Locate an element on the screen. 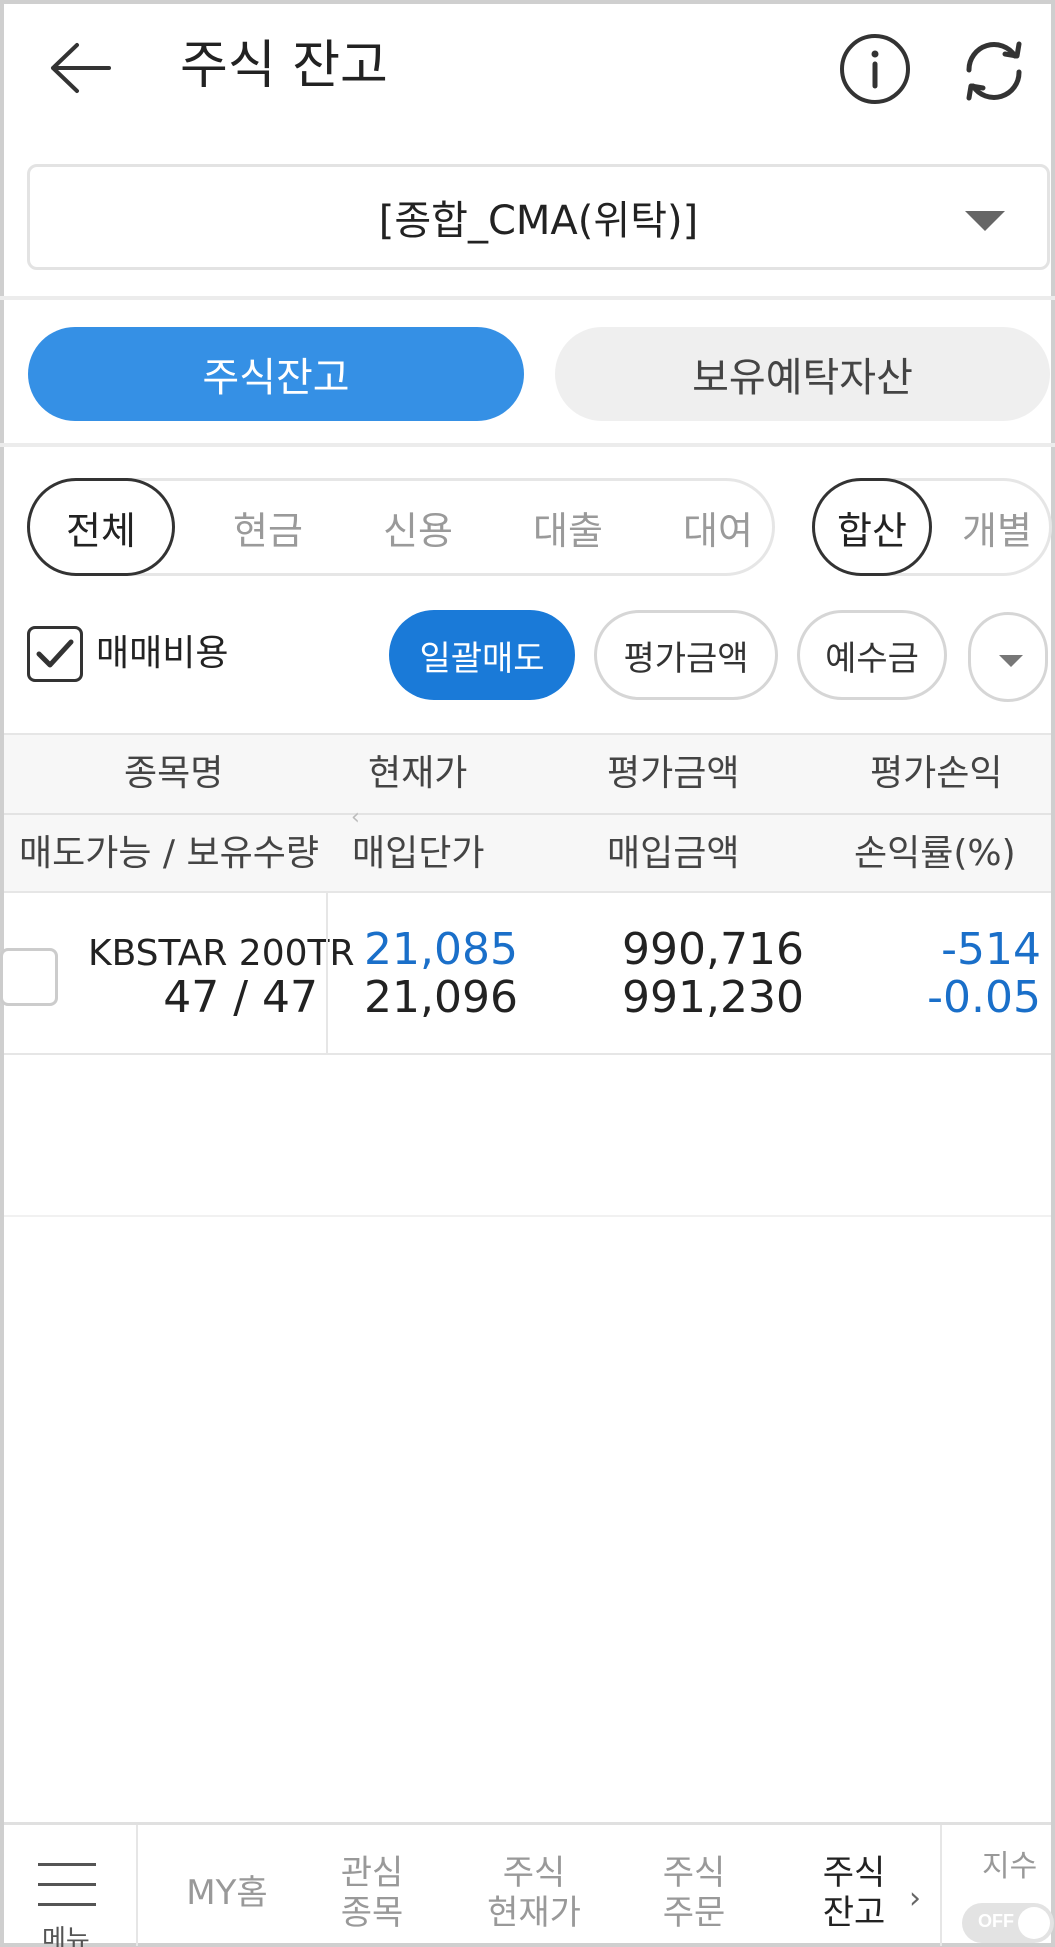 This screenshot has width=1055, height=1947. index-toggle: OFF is located at coordinates (1008, 1923).